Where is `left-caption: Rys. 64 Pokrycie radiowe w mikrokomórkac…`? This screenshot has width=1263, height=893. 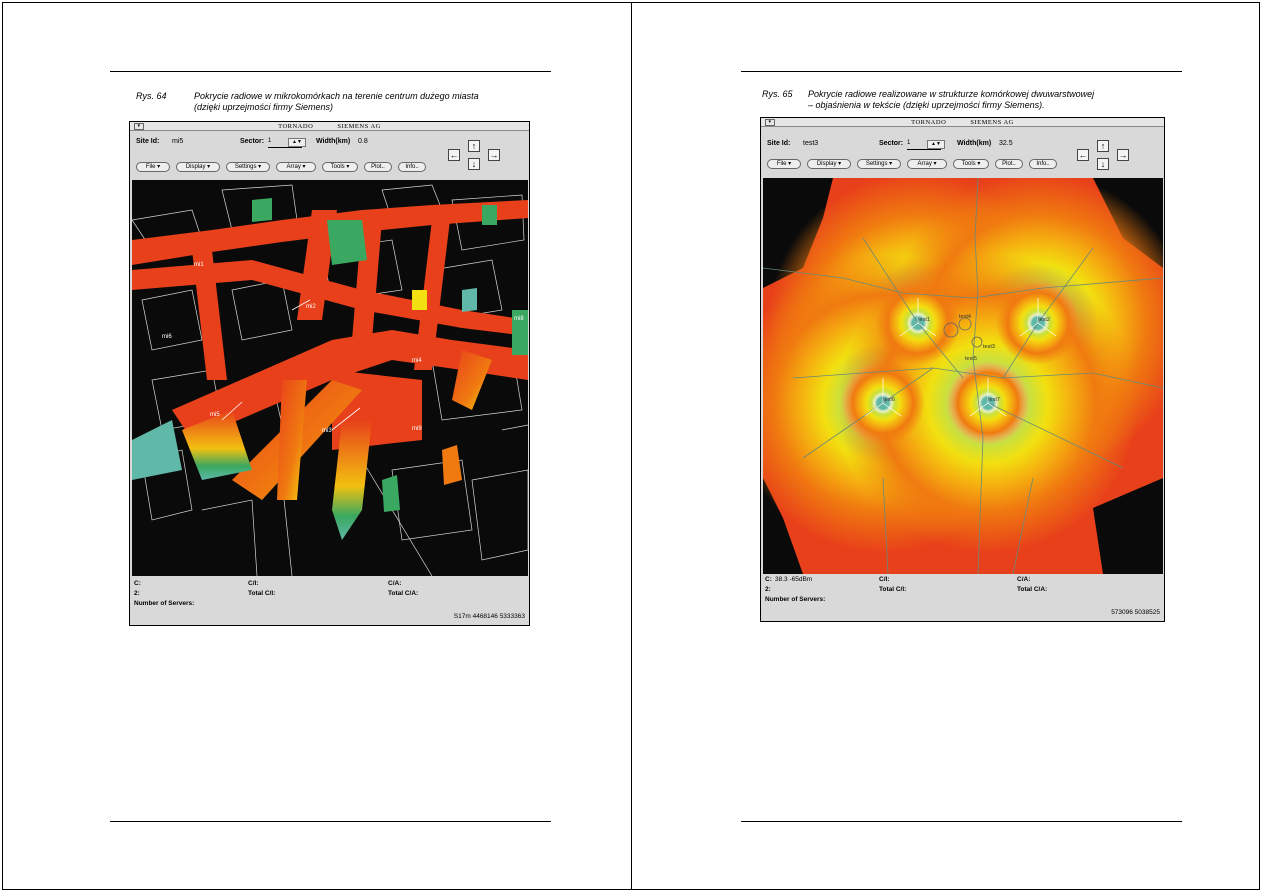
left-caption: Rys. 64 Pokrycie radiowe w mikrokomórkac… is located at coordinates (336, 103).